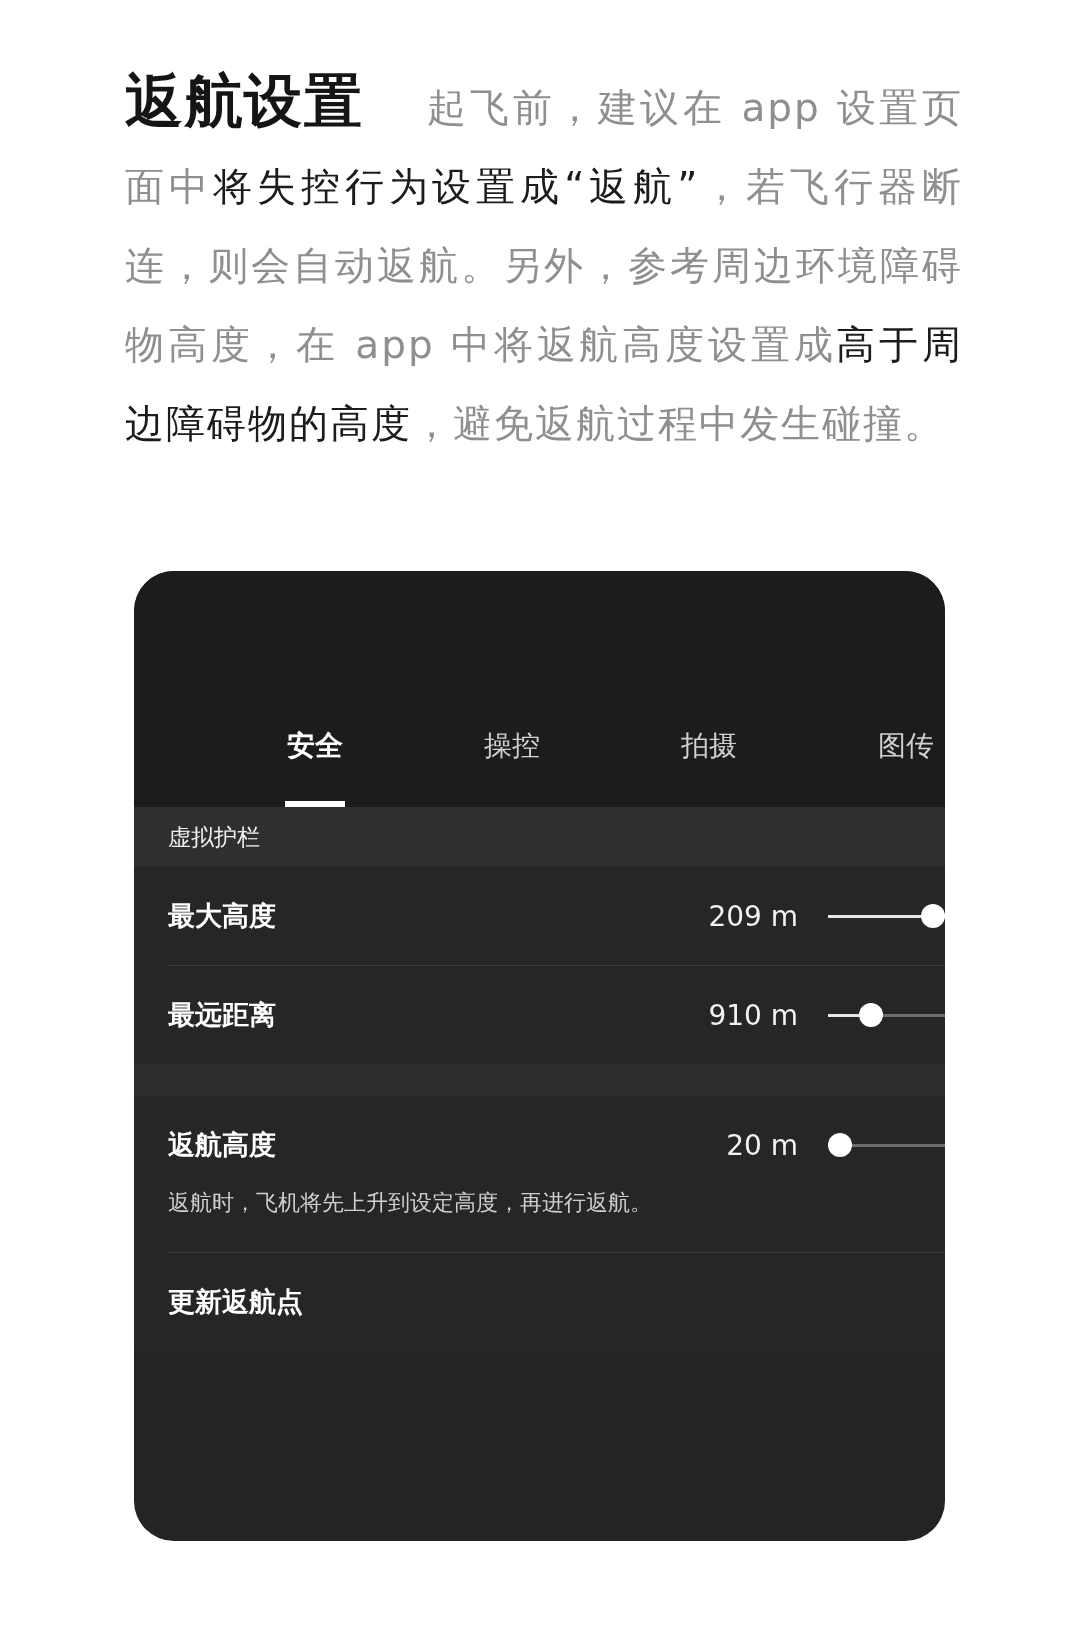 The image size is (1080, 1637). Describe the element at coordinates (222, 1015) in the screenshot. I see `setting-label: 最远距离` at that location.